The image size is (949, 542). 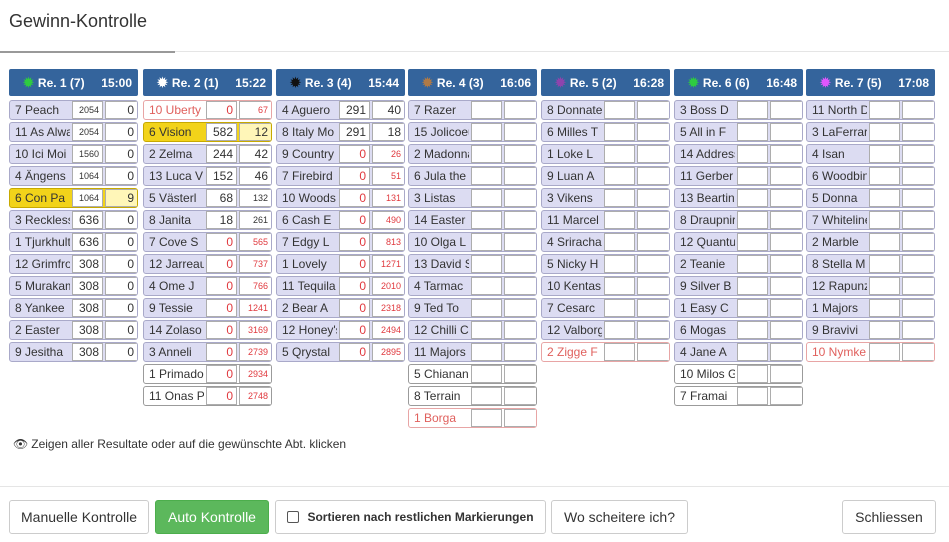 What do you see at coordinates (410, 517) in the screenshot?
I see `sort-toggle-button: Sortieren nach restlichen Markierungen` at bounding box center [410, 517].